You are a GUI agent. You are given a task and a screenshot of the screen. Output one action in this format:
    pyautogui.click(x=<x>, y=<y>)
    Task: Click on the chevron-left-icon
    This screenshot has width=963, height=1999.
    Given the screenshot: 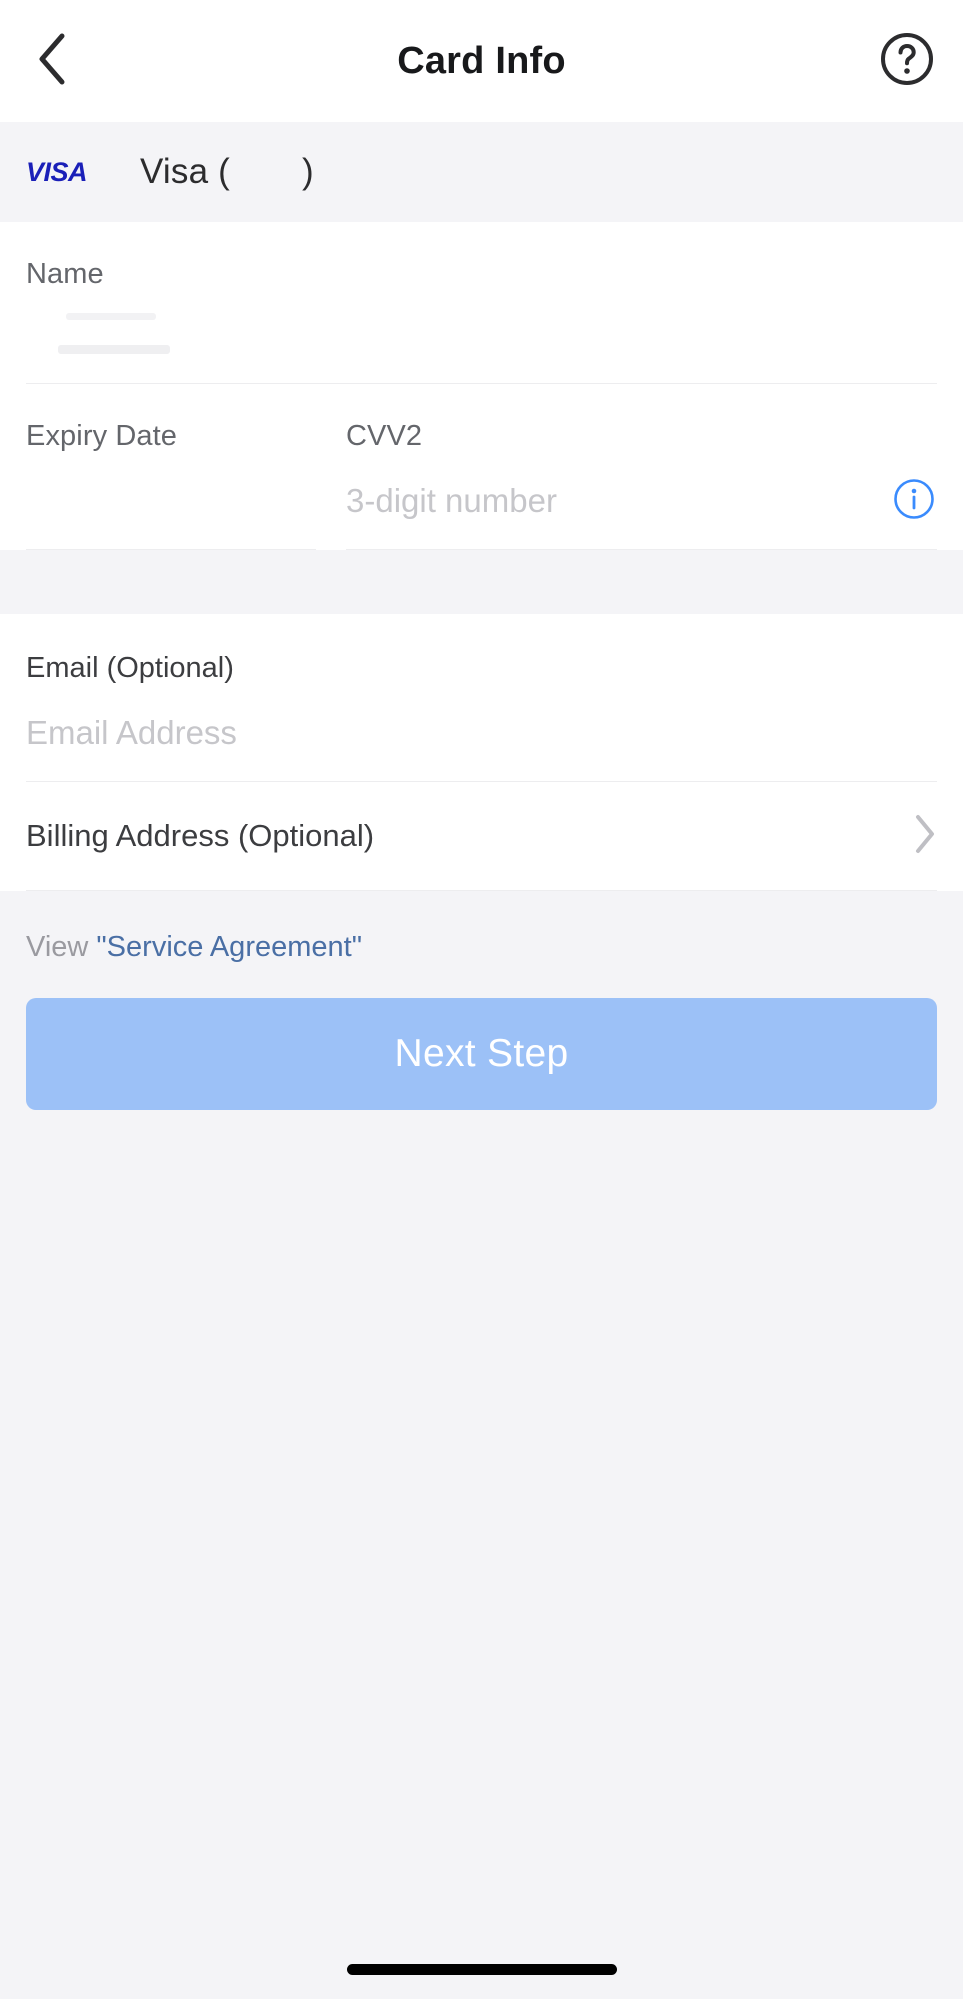 What is the action you would take?
    pyautogui.click(x=52, y=61)
    